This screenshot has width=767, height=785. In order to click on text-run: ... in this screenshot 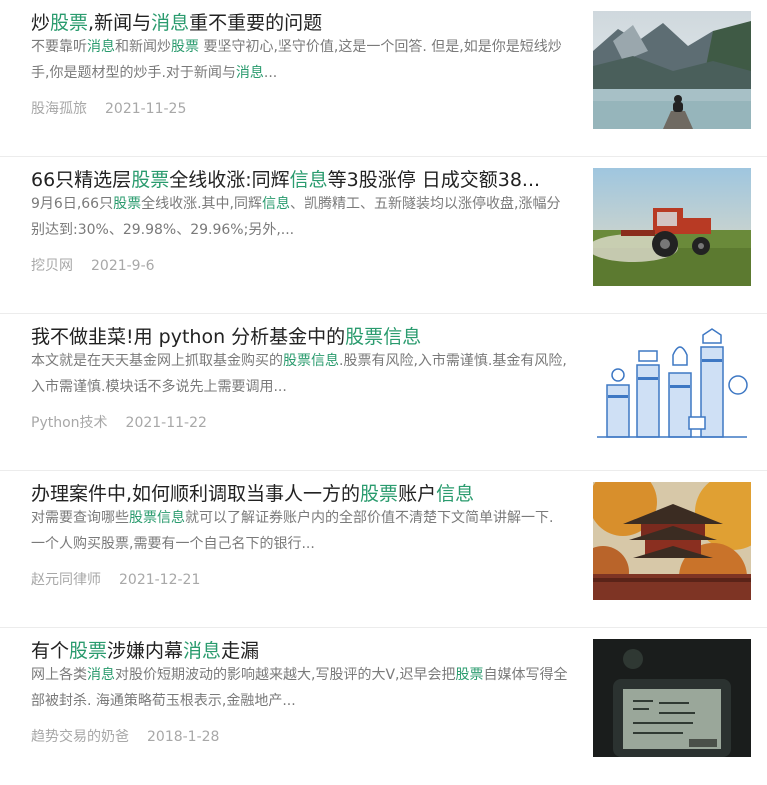, I will do `click(270, 73)`.